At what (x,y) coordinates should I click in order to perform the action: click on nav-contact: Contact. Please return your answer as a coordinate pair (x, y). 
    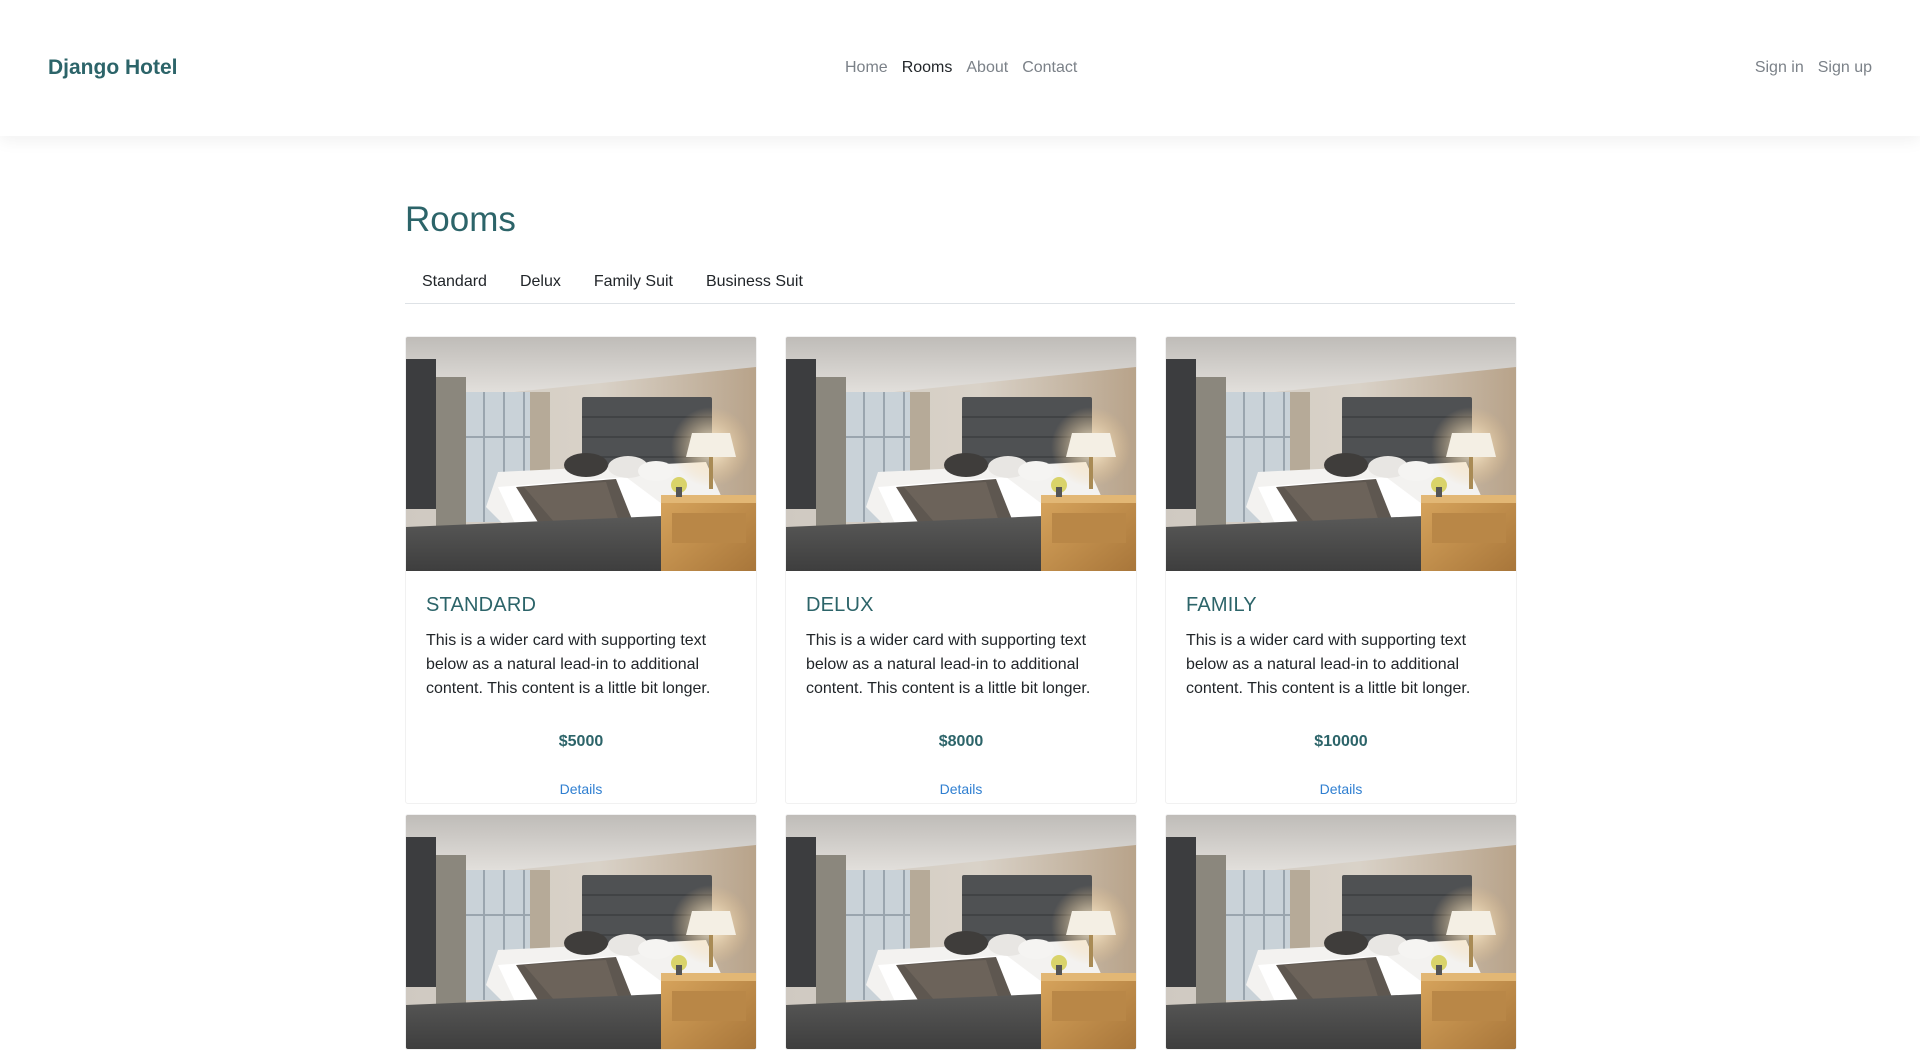
    Looking at the image, I should click on (1049, 68).